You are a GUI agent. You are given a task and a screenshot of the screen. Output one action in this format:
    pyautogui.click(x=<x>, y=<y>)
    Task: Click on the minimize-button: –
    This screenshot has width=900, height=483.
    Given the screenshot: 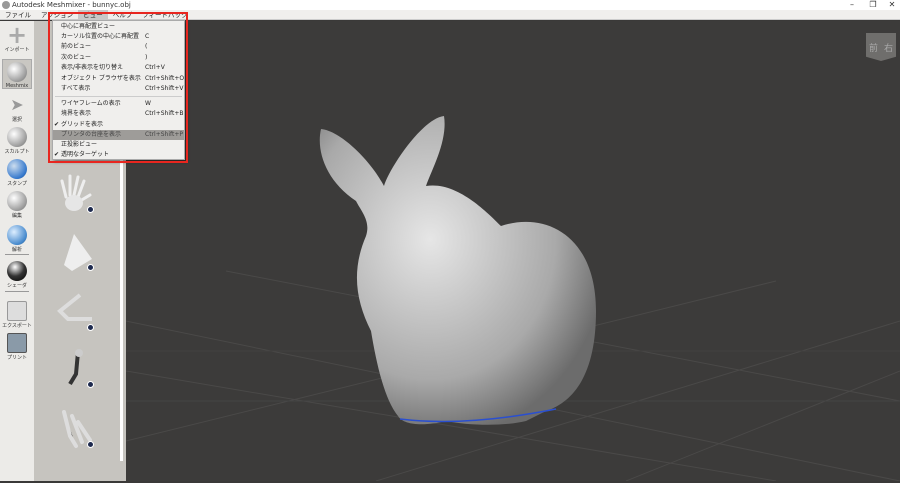 What is the action you would take?
    pyautogui.click(x=852, y=5)
    